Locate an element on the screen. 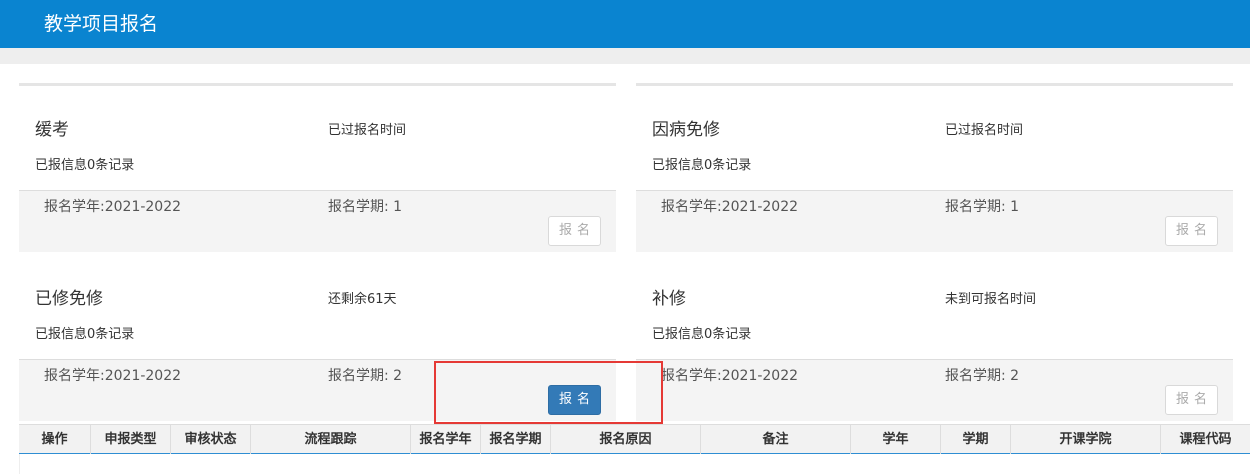  column-header: 流程跟踪 is located at coordinates (331, 439).